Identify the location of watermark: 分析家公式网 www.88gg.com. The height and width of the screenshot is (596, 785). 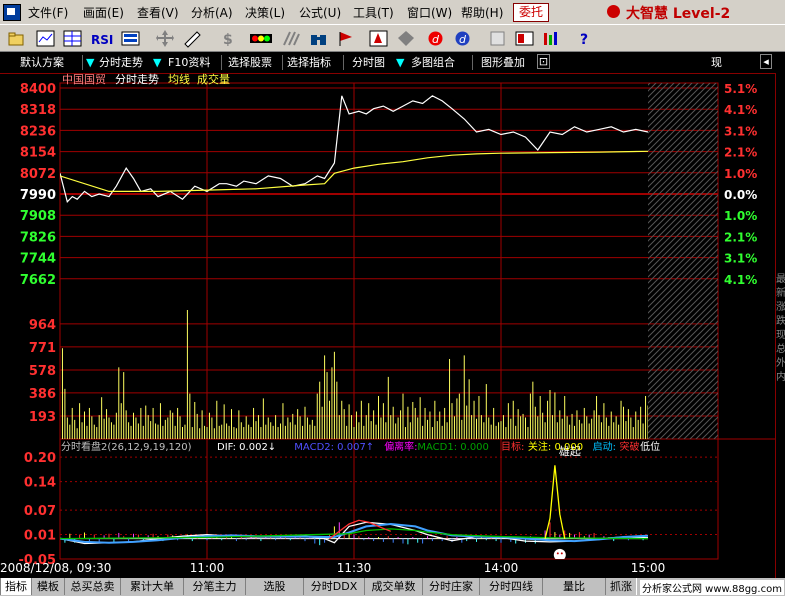
(712, 587).